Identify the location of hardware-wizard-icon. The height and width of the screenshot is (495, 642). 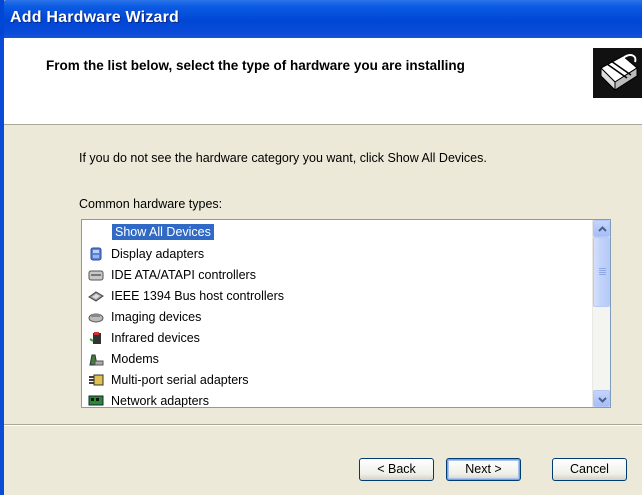
(617, 73).